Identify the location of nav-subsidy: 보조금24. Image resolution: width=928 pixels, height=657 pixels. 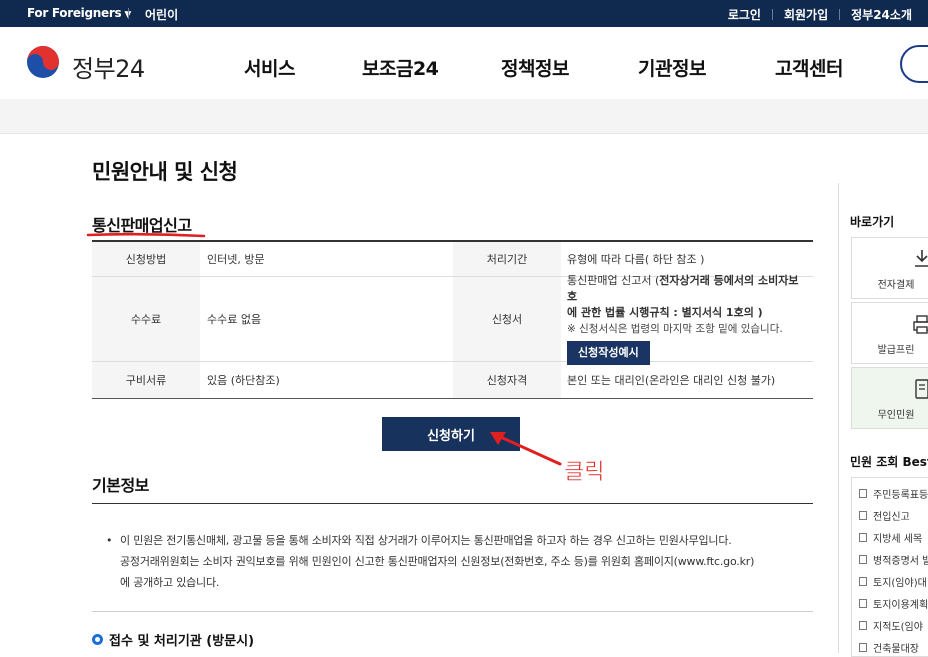
(400, 67).